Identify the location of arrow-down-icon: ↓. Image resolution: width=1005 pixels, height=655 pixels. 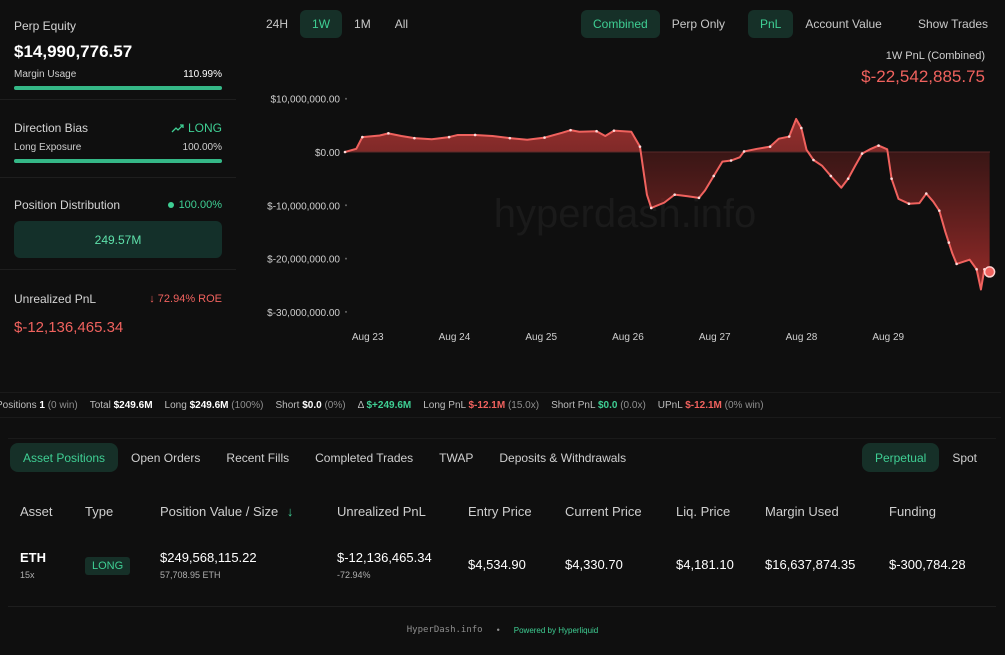
(290, 511).